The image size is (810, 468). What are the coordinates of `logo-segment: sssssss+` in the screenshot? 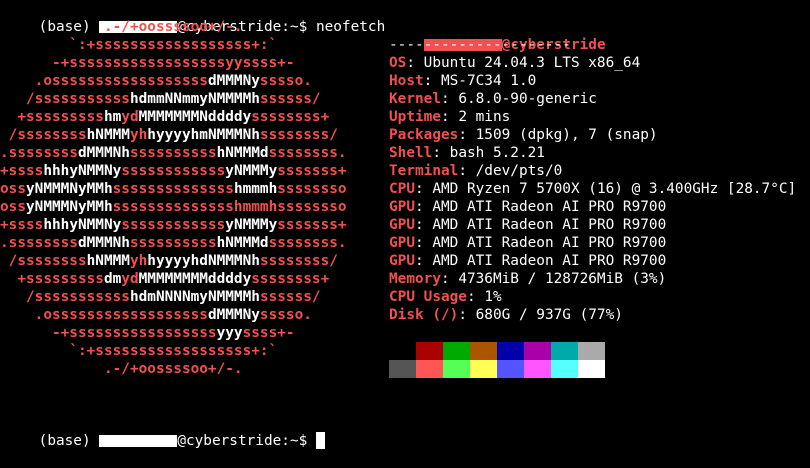 It's located at (312, 225).